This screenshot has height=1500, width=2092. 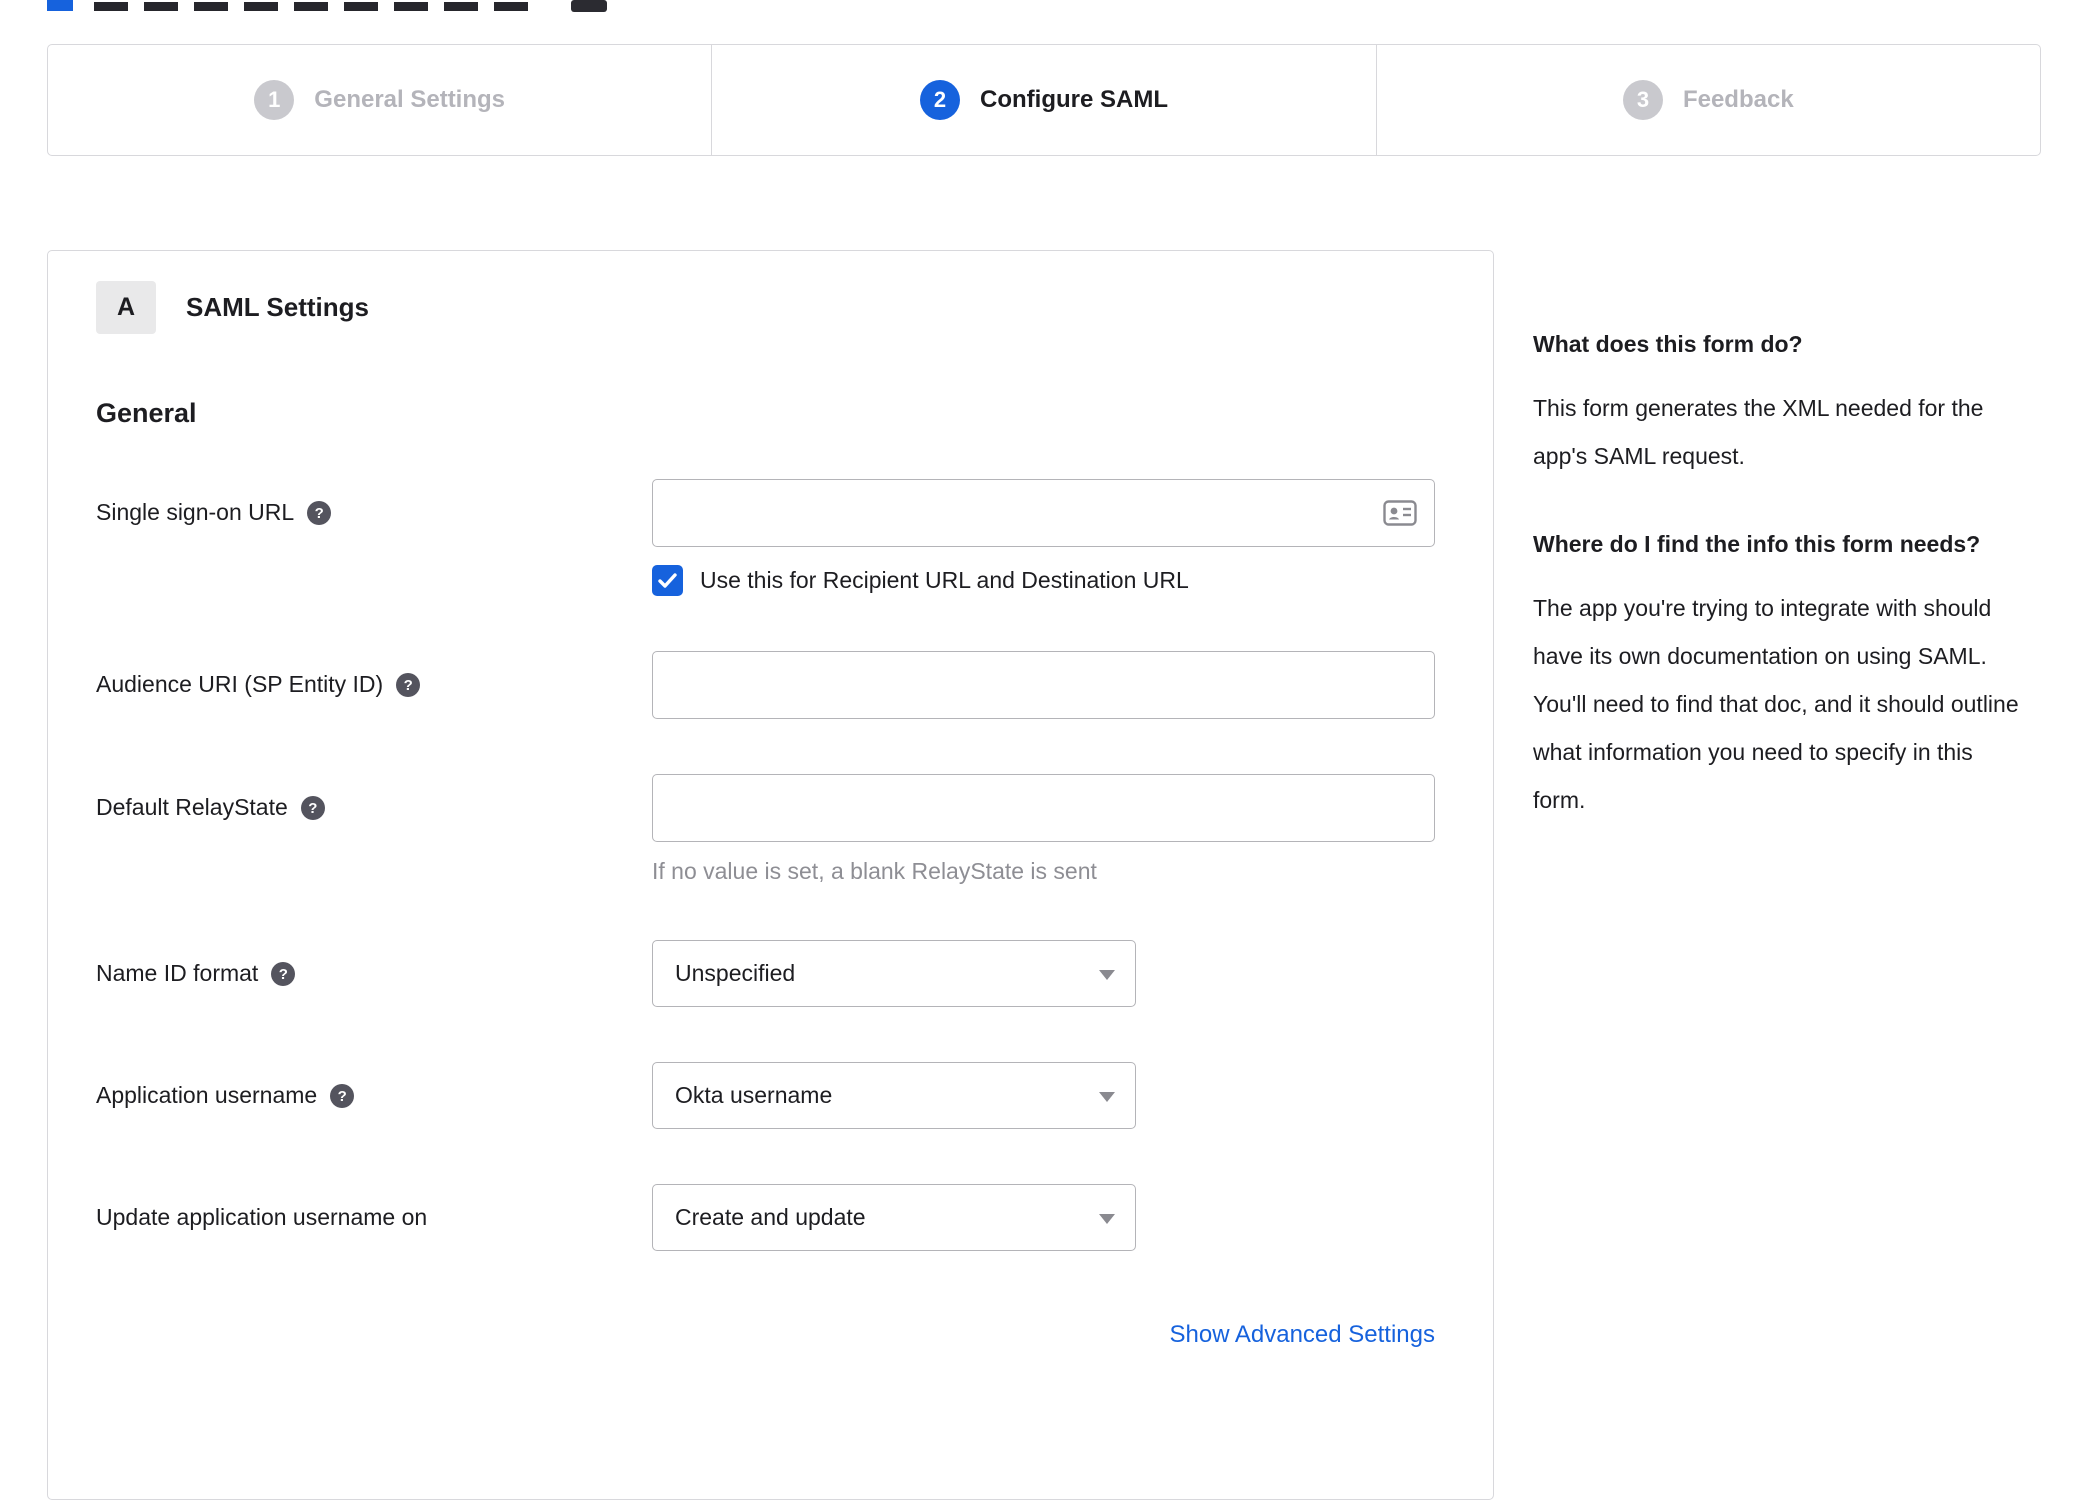 I want to click on field-label-wrap: Default RelayState ?, so click(x=374, y=829).